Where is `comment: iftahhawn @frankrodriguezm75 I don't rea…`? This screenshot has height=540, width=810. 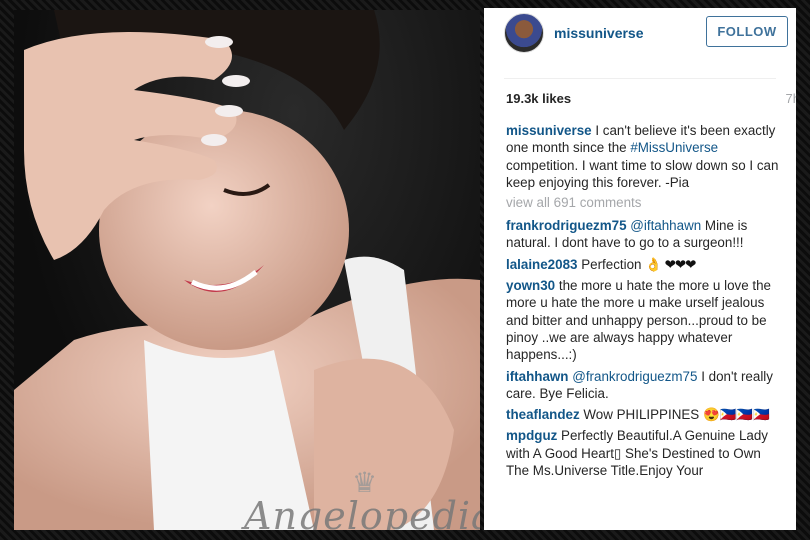 comment: iftahhawn @frankrodriguezm75 I don't rea… is located at coordinates (644, 385).